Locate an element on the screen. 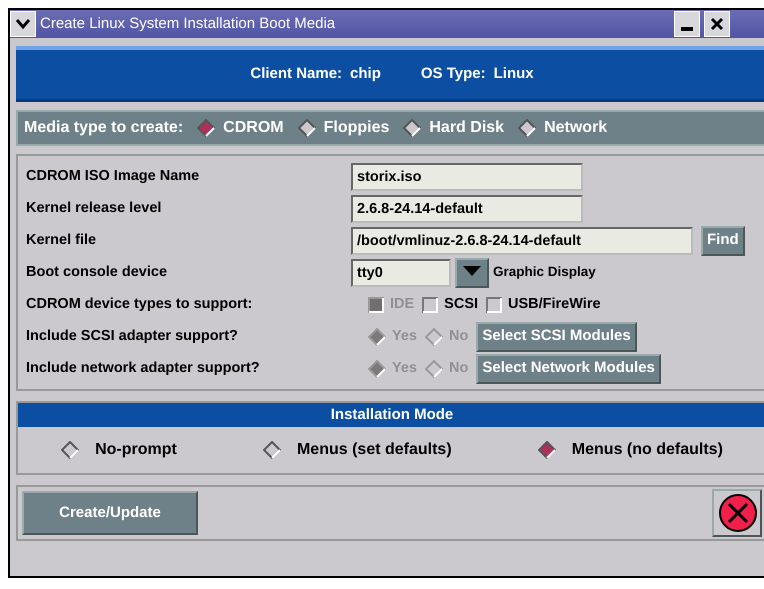 This screenshot has height=589, width=764. select-modules-button: Select SCSI Modules is located at coordinates (556, 337).